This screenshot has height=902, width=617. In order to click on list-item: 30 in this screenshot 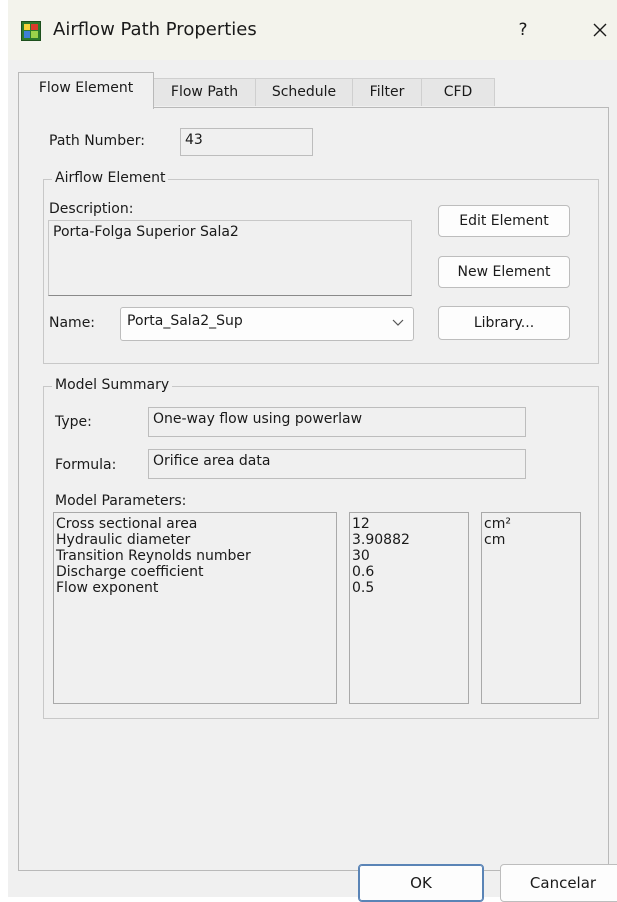, I will do `click(409, 556)`.